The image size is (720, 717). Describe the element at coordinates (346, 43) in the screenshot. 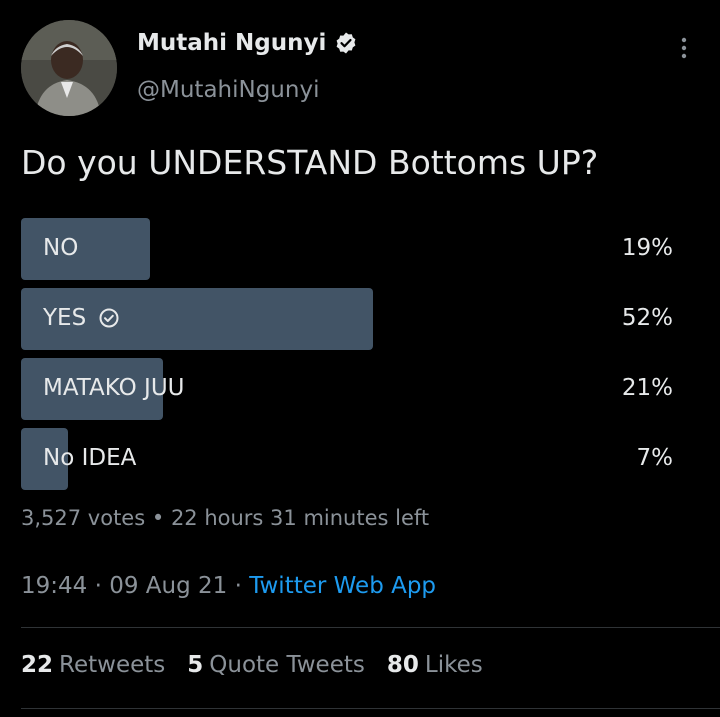

I see `verified-badge-icon` at that location.